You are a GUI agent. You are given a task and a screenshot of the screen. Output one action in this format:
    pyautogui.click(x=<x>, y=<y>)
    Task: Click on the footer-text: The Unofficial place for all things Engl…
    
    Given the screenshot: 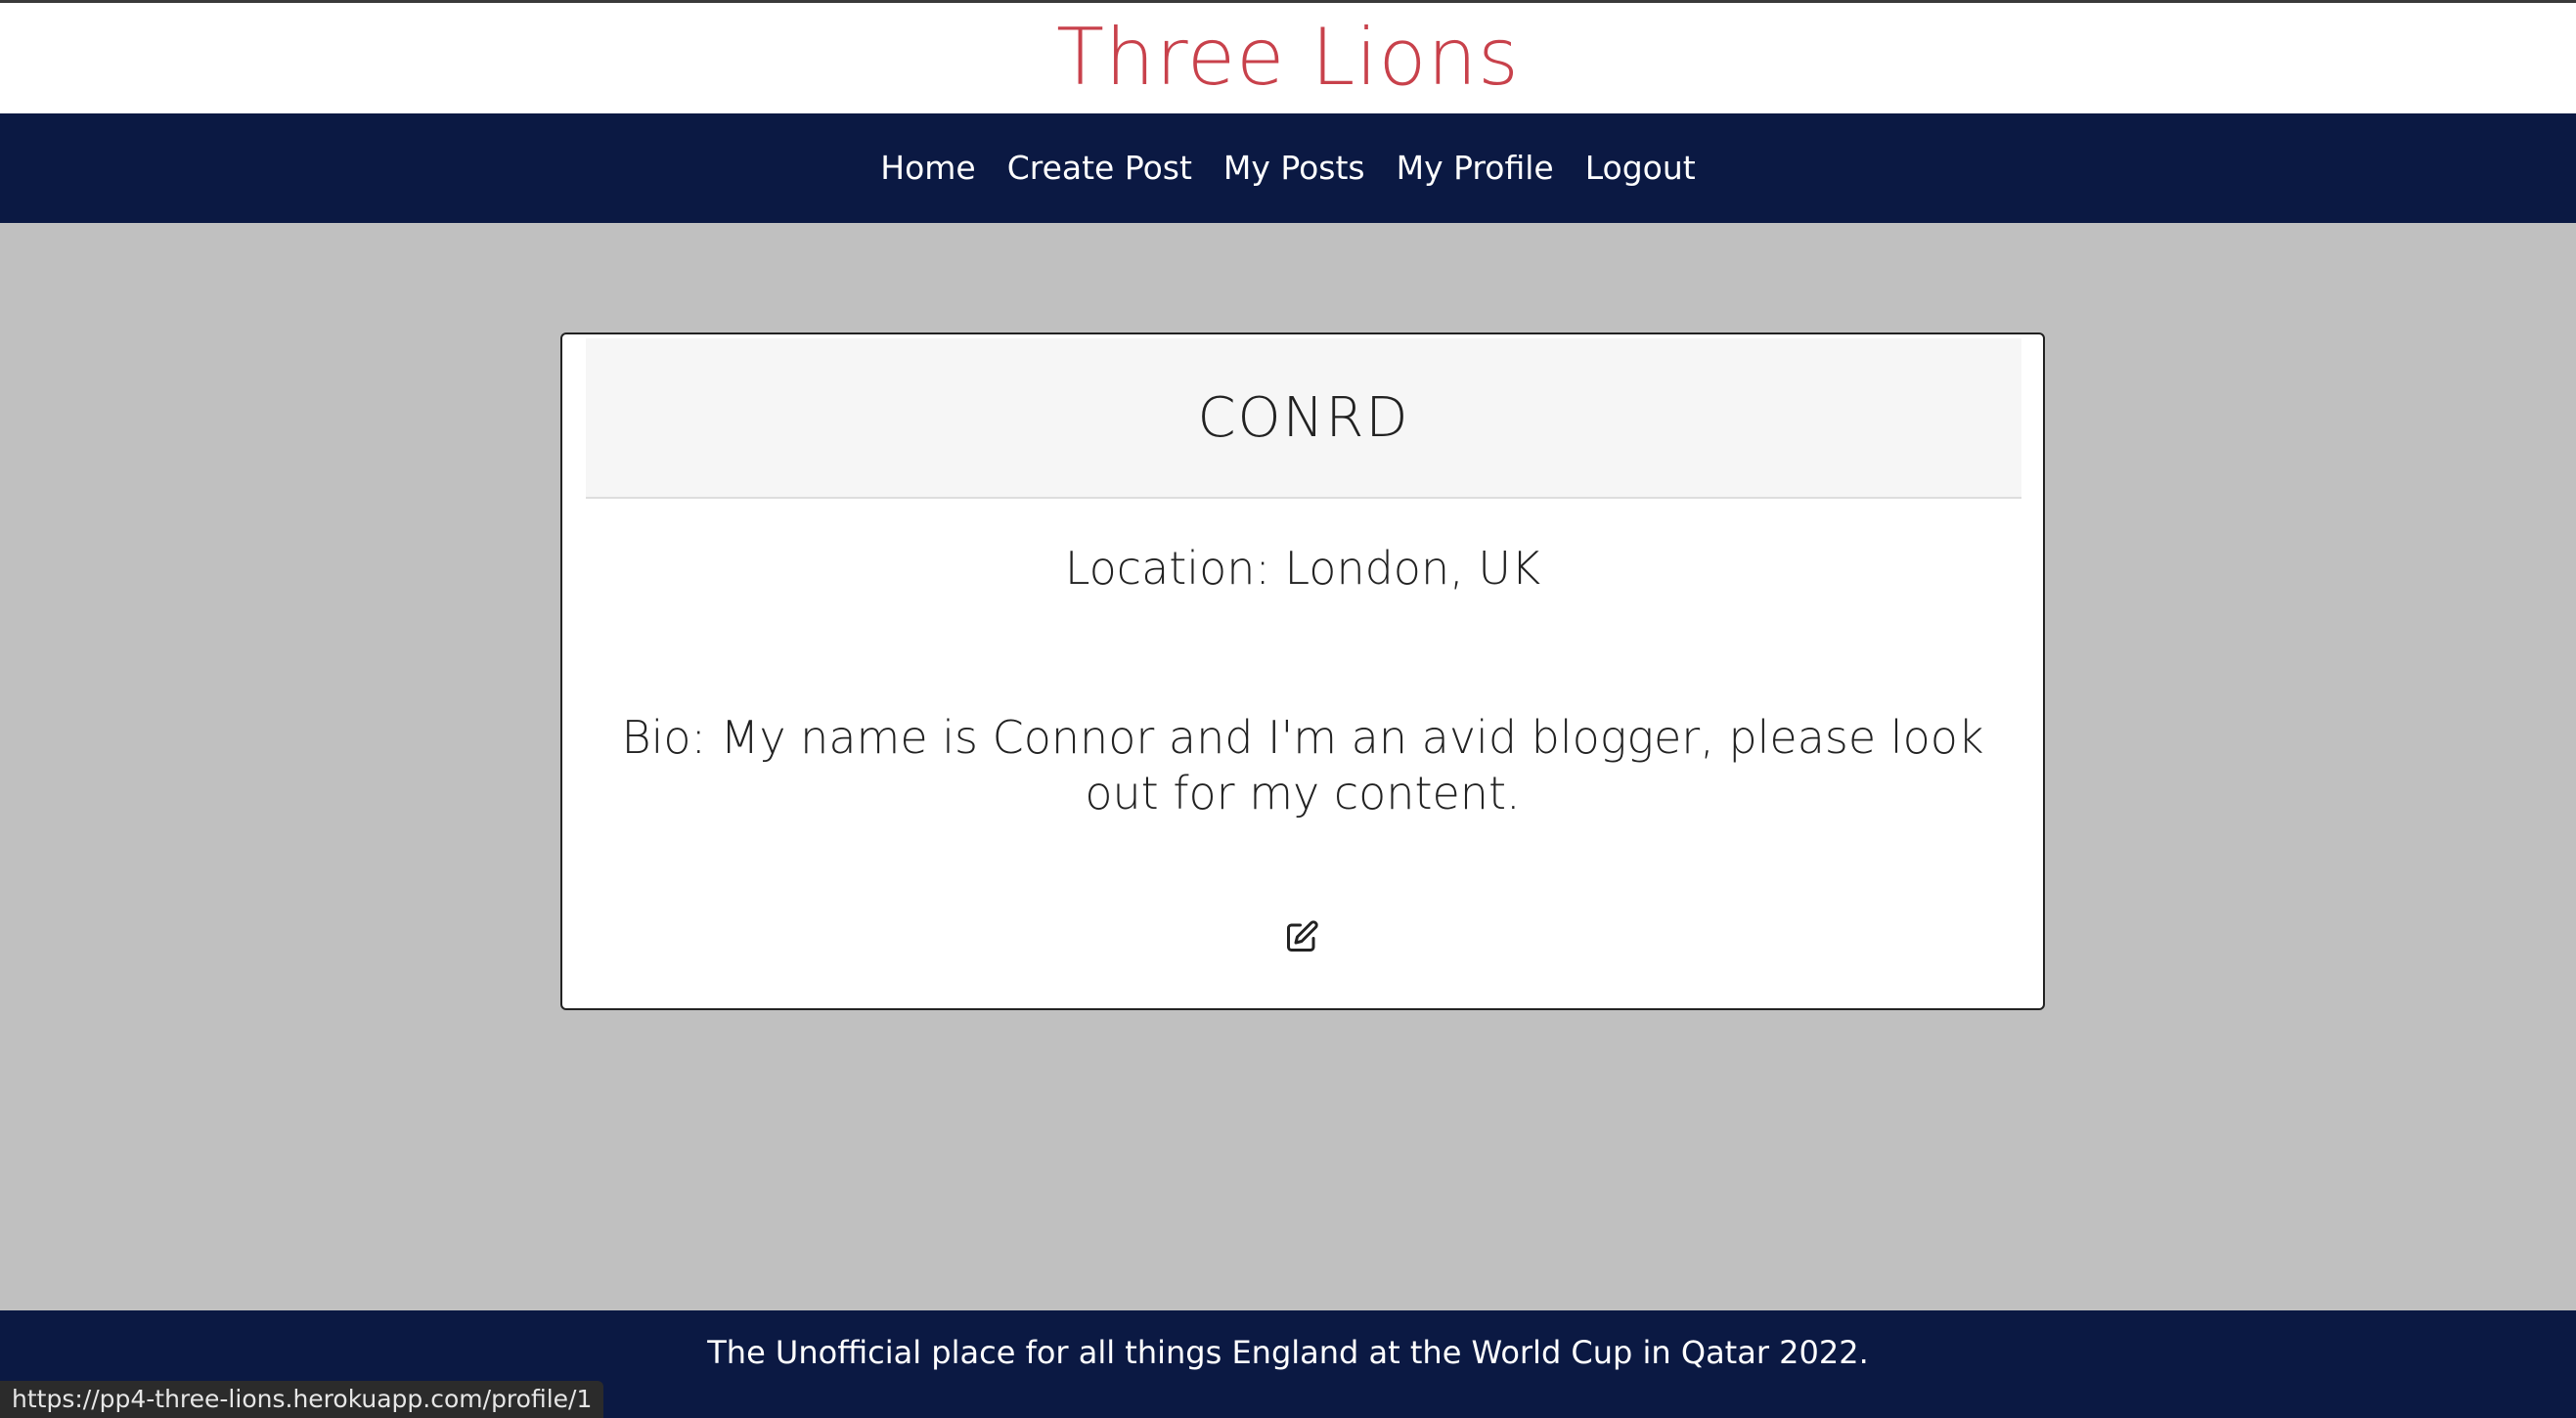 What is the action you would take?
    pyautogui.click(x=1288, y=1352)
    